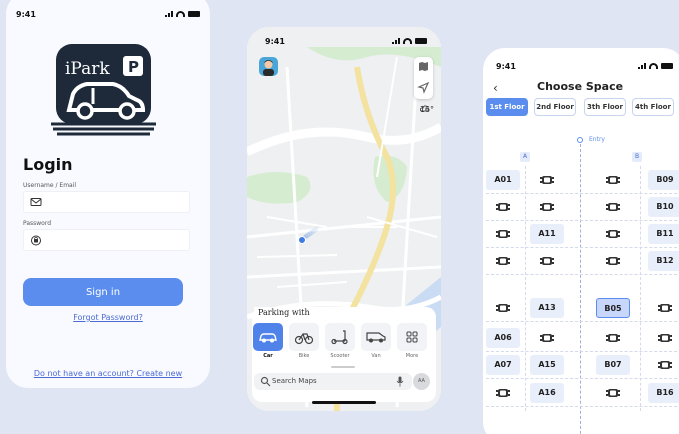  Describe the element at coordinates (424, 108) in the screenshot. I see `cloud-icon` at that location.